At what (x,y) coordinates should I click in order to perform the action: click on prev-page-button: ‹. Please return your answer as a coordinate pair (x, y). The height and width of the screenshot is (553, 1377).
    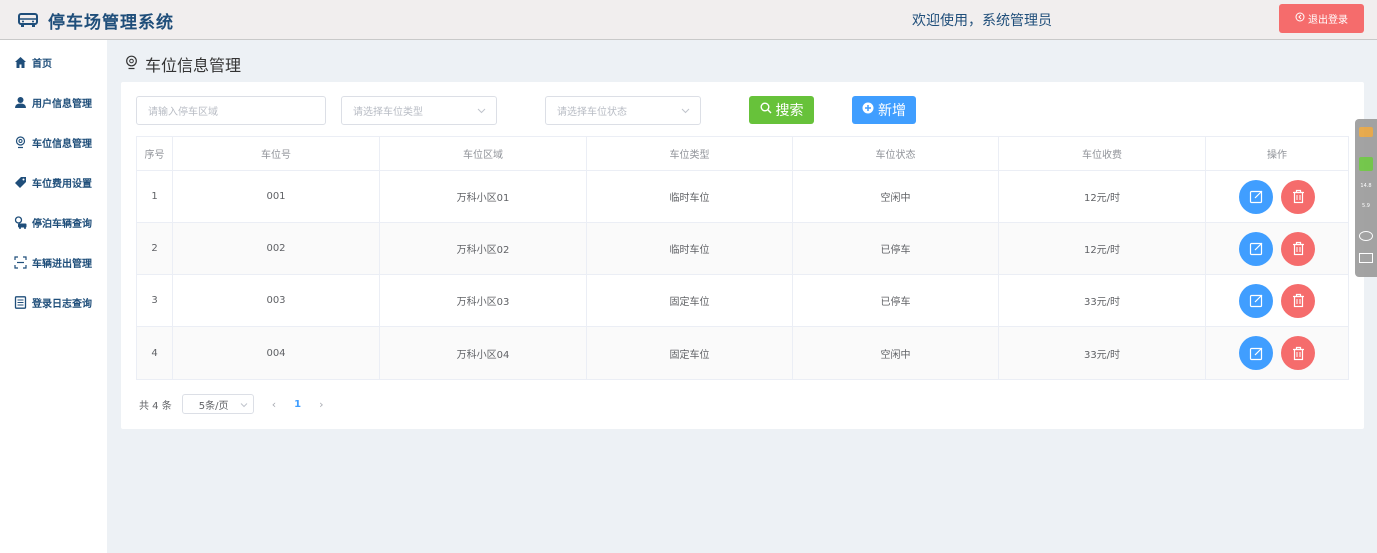
    Looking at the image, I should click on (274, 404).